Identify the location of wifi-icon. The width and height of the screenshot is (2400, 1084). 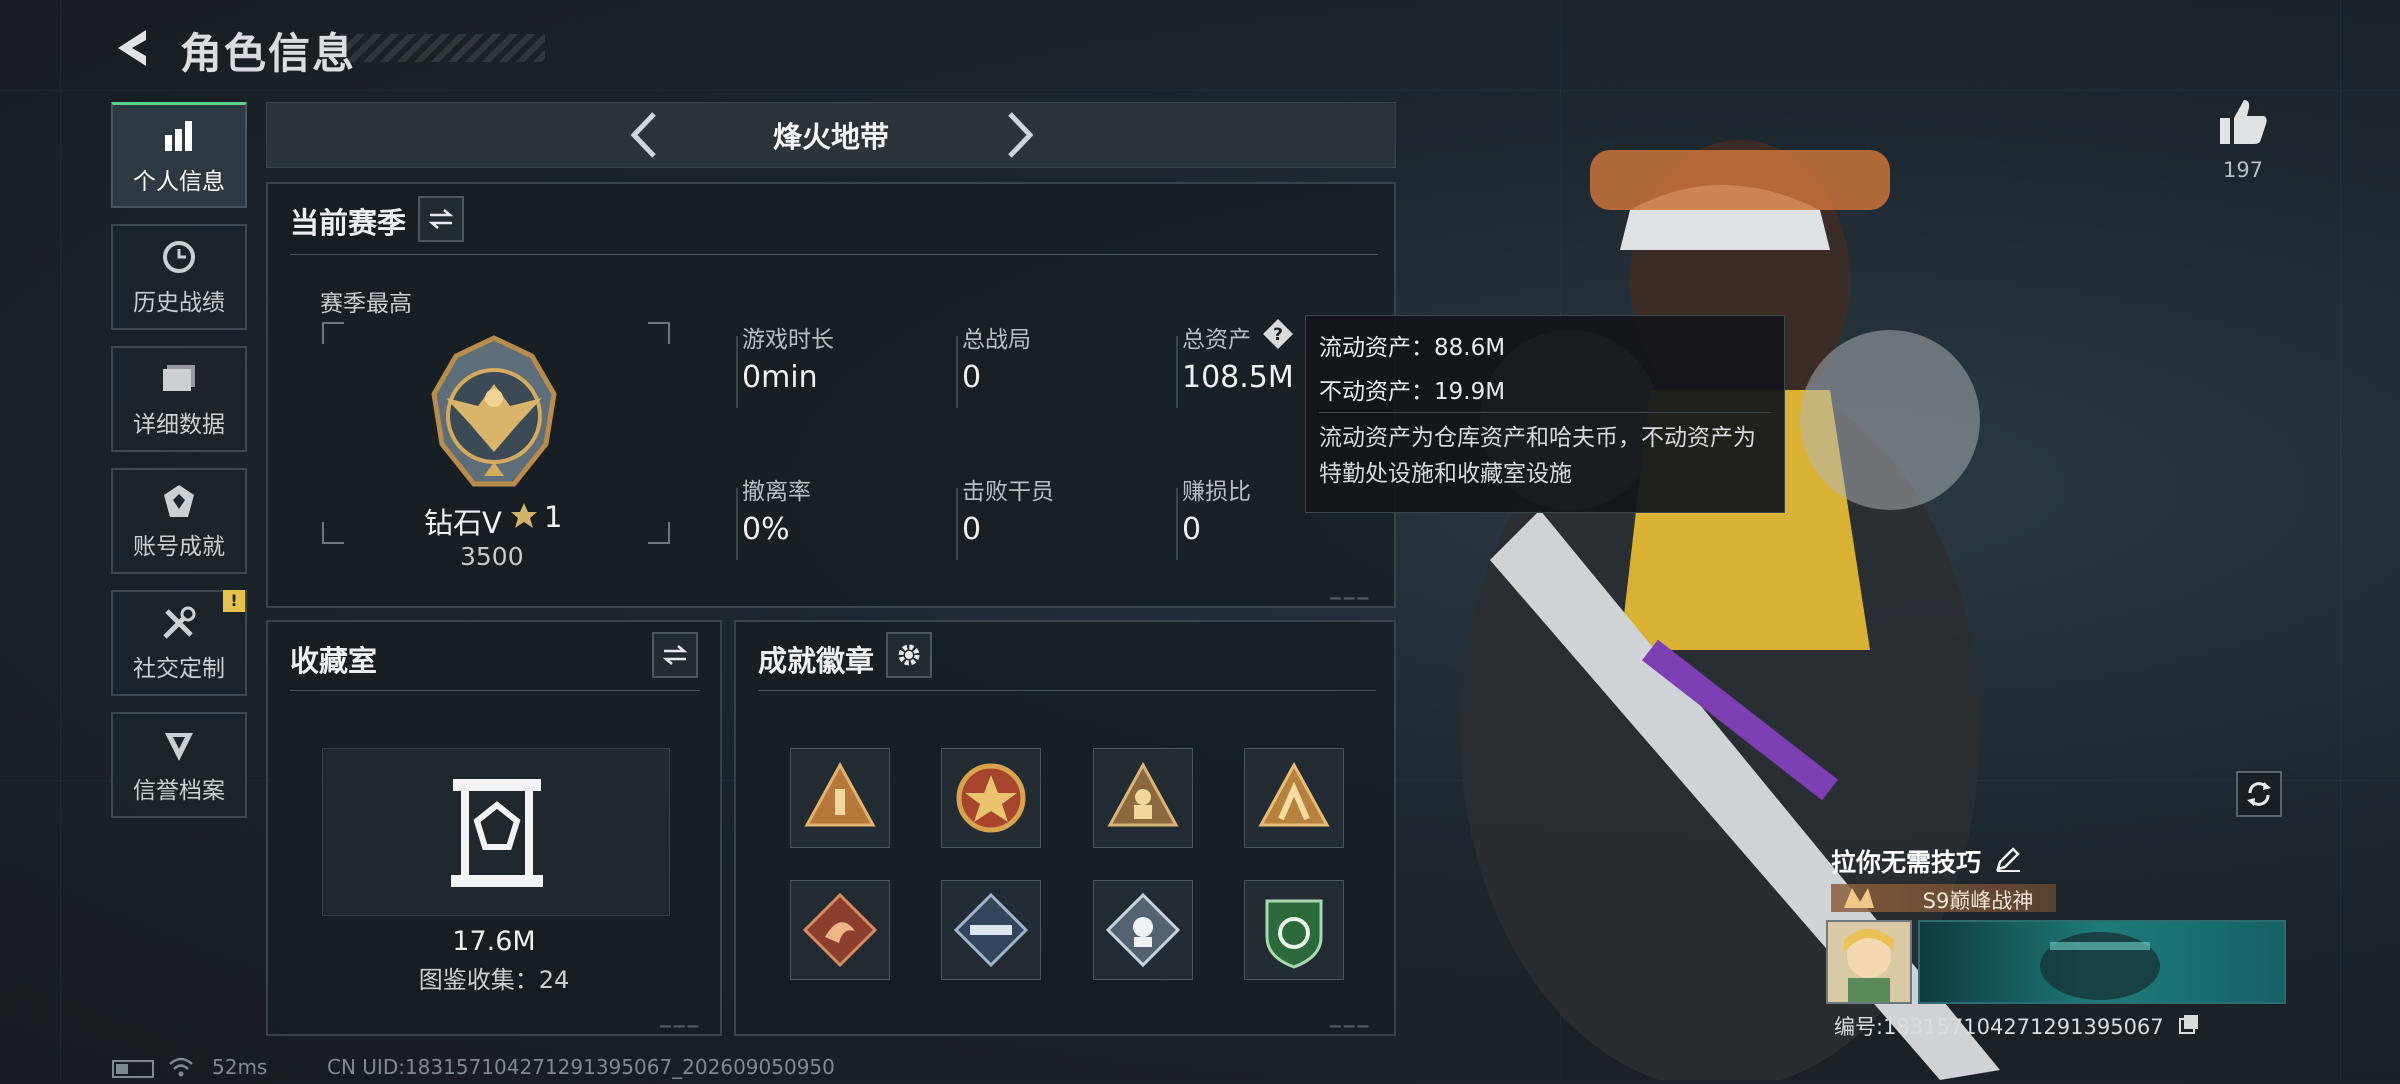
(181, 1067).